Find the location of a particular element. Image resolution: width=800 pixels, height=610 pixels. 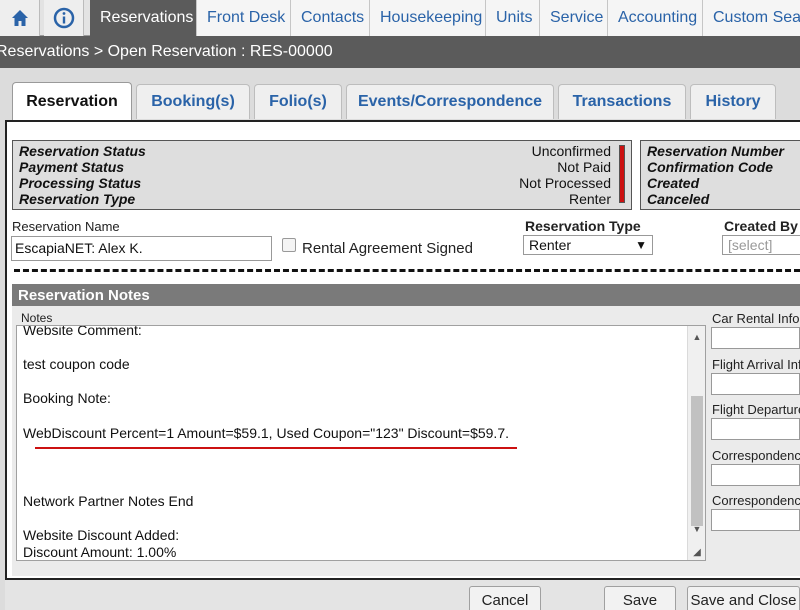

reservation-status-value: Unconfirmed is located at coordinates (571, 151).